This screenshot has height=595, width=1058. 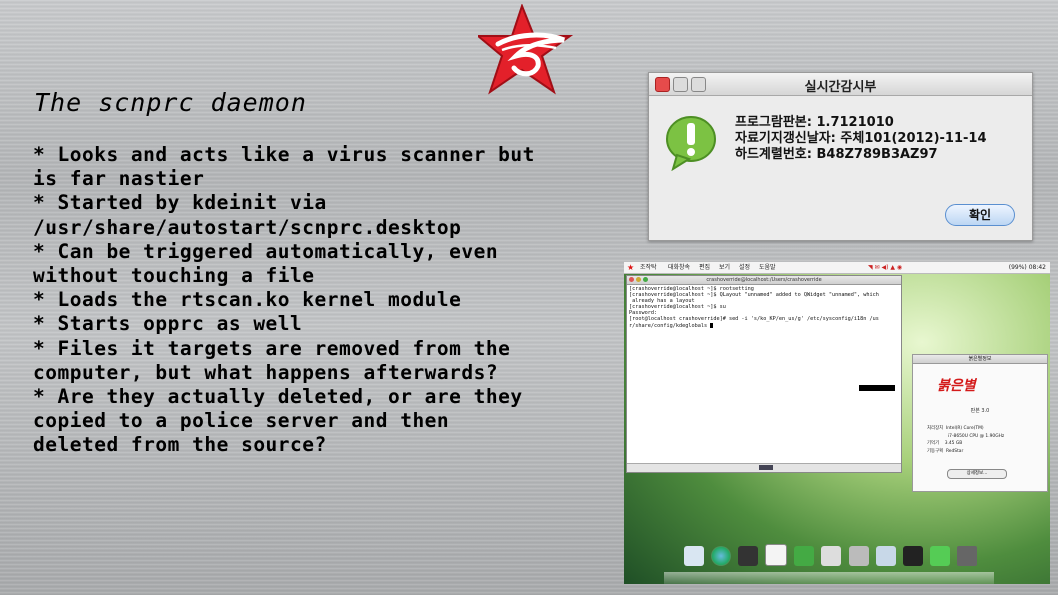 I want to click on bullet-line: deleted from the source?, so click(x=180, y=445).